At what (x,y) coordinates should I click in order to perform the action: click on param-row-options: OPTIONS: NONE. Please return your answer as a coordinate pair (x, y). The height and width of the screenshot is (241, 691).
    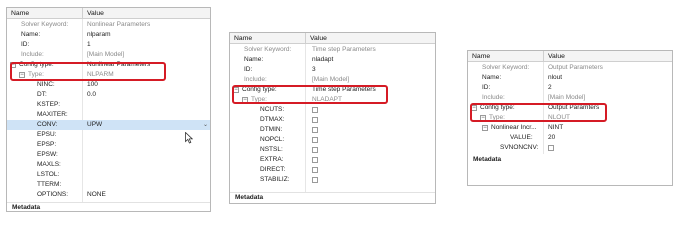
    Looking at the image, I should click on (108, 195).